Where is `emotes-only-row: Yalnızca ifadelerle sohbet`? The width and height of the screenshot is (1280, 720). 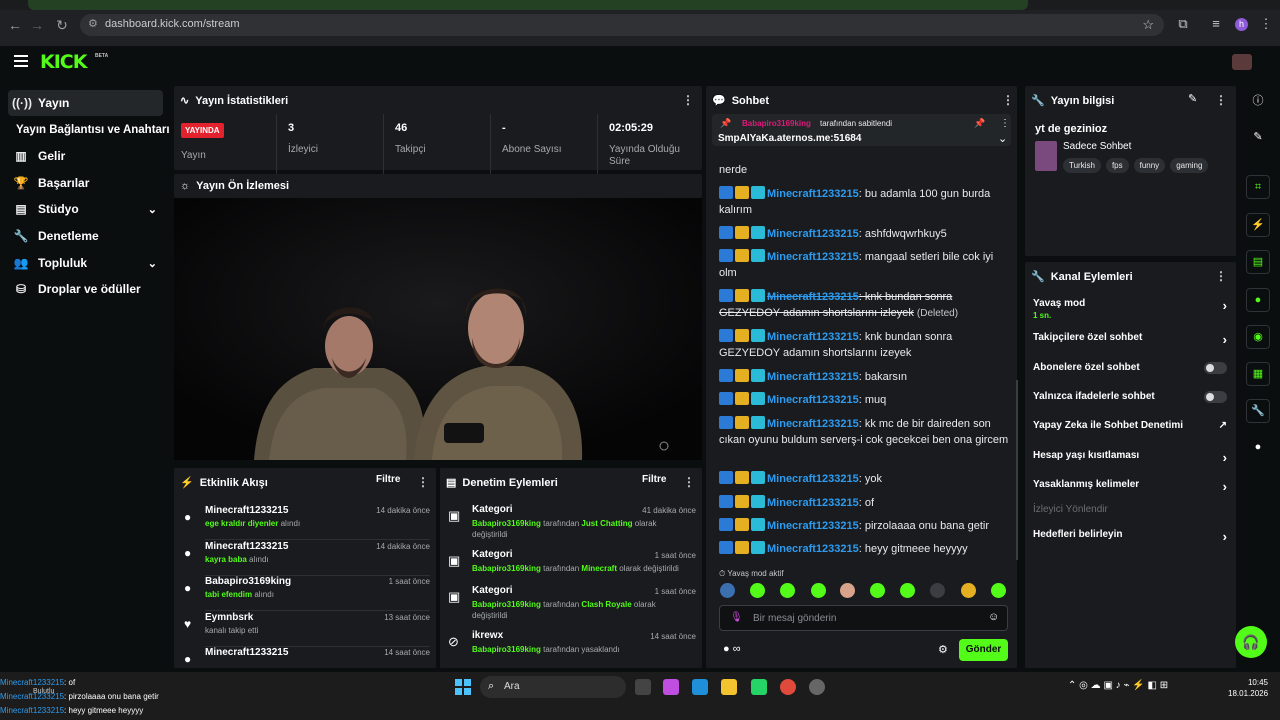 emotes-only-row: Yalnızca ifadelerle sohbet is located at coordinates (1130, 397).